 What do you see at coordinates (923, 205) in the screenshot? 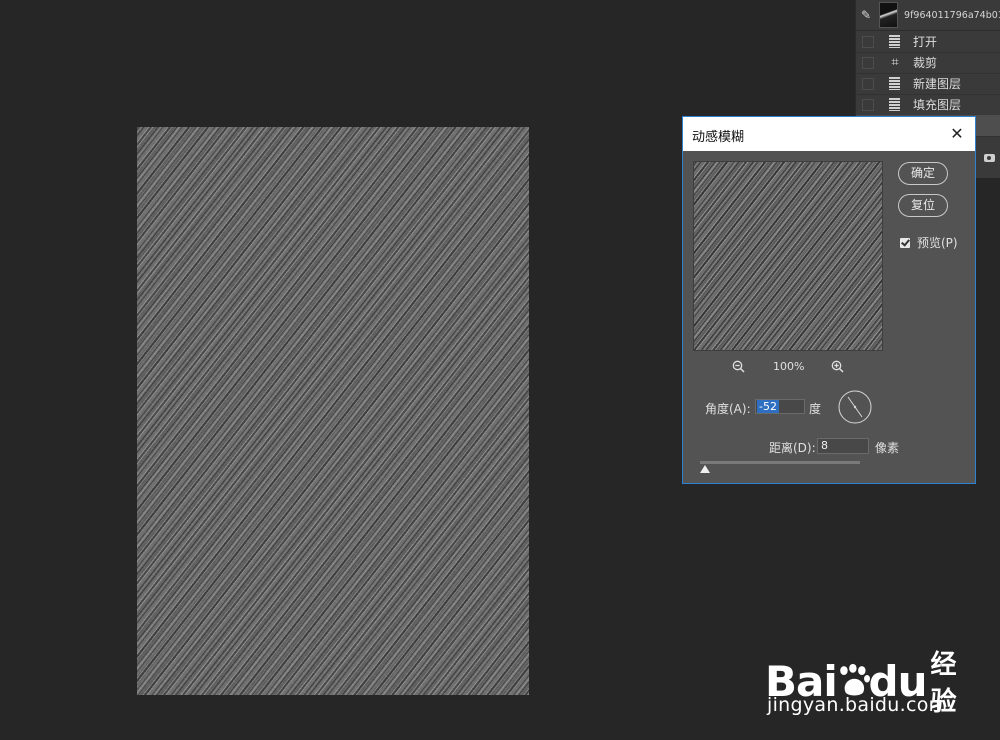
I see `reset-button: 复位` at bounding box center [923, 205].